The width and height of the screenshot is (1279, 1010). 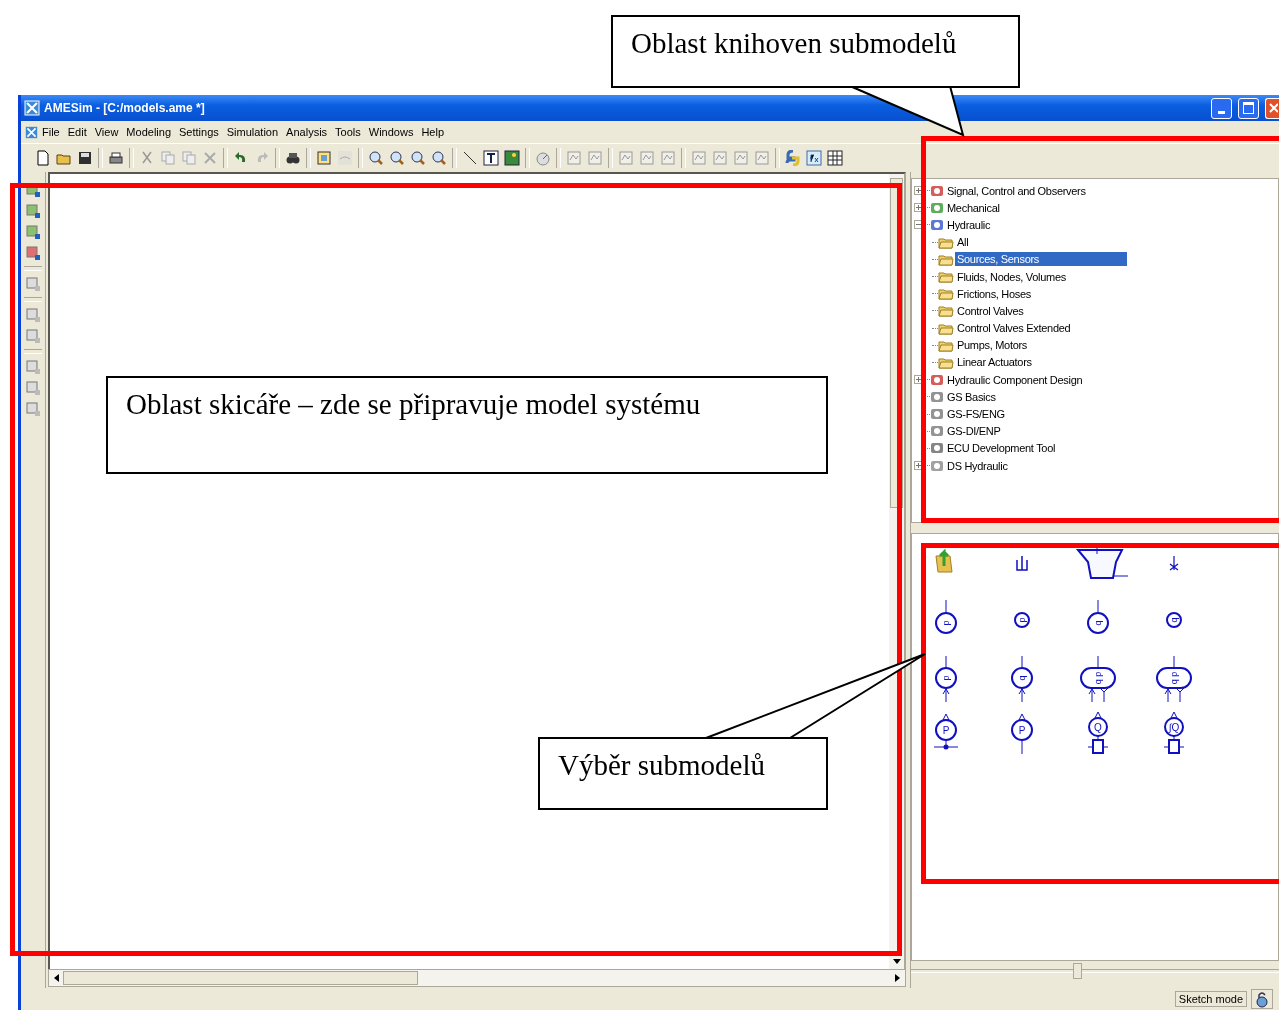 I want to click on menu-item: Tools, so click(x=348, y=132).